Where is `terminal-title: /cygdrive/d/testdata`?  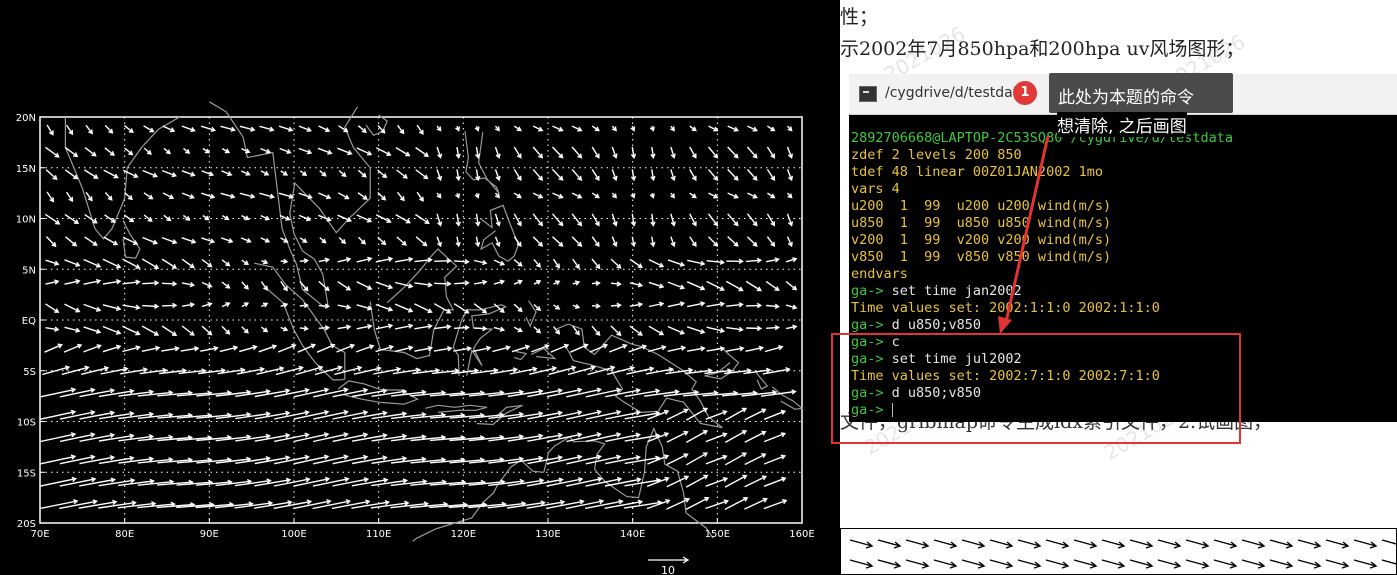
terminal-title: /cygdrive/d/testdata is located at coordinates (956, 93).